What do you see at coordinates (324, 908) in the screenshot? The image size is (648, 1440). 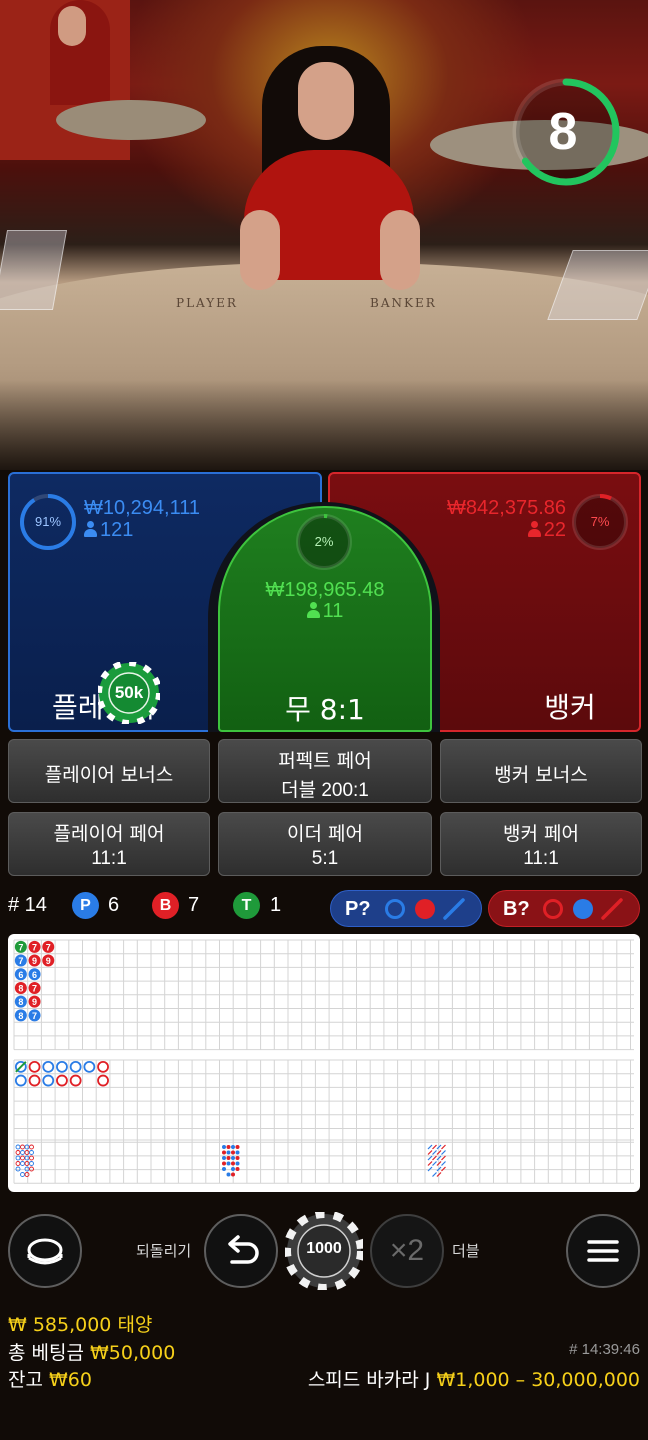 I see `result-stats-bar: # 14 P 6 B 7 T 1 P? B?` at bounding box center [324, 908].